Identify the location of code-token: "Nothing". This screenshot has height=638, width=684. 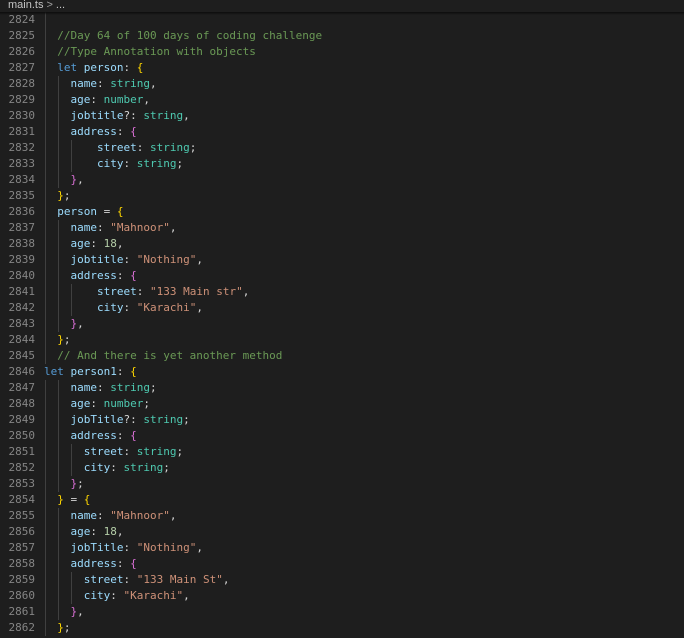
(166, 259).